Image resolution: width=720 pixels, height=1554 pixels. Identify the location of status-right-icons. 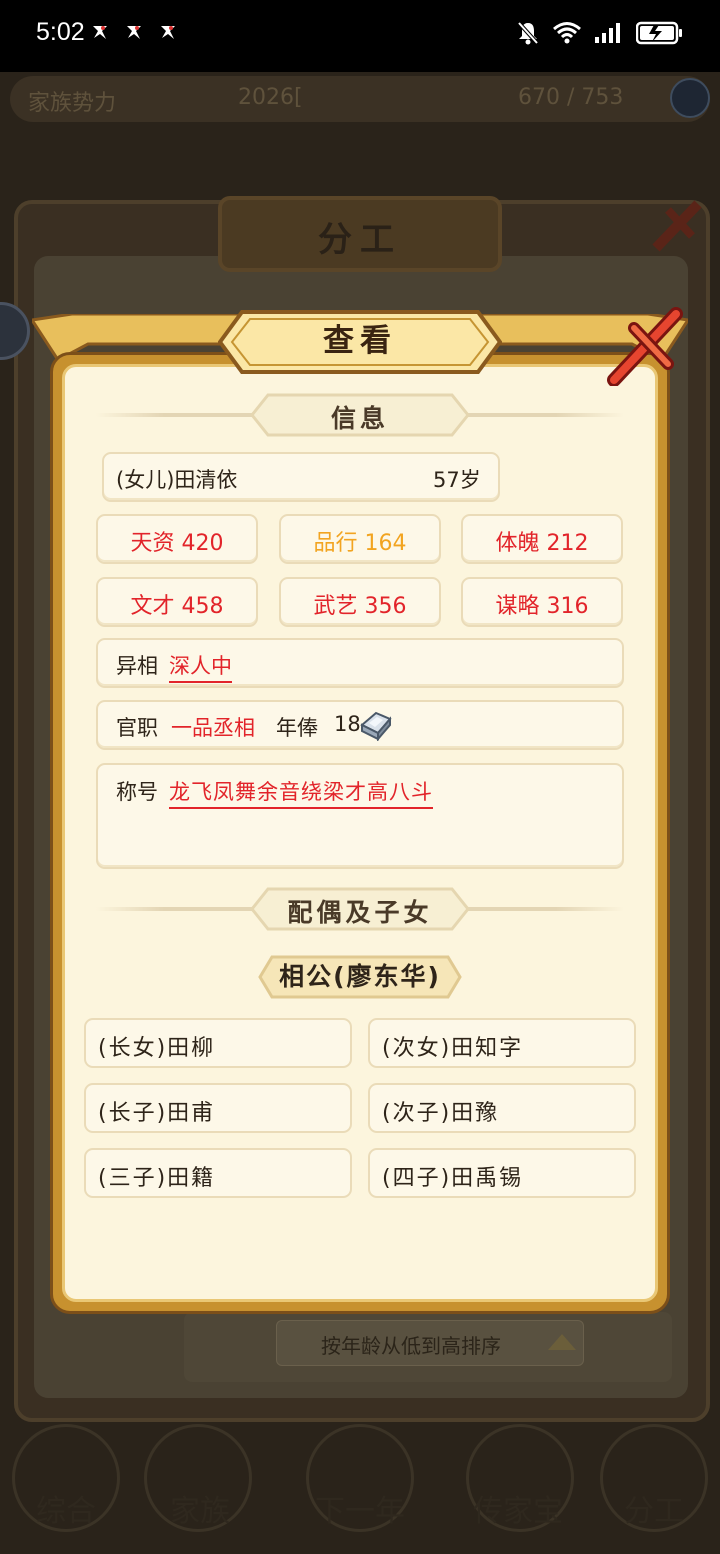
(600, 33).